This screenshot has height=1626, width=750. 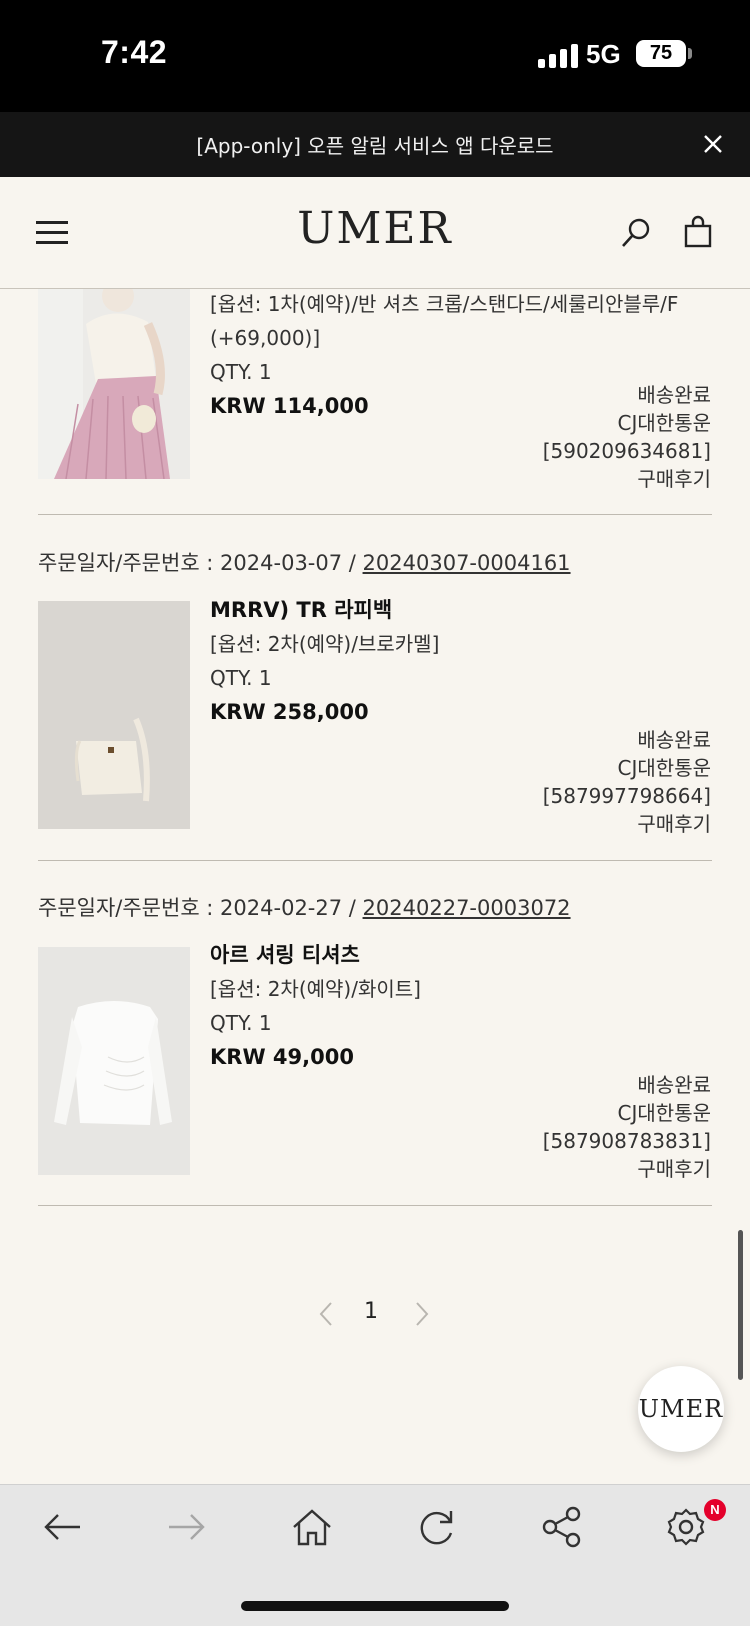 I want to click on delivery-status: 배송완료 CJ대한통운 [590209634681] 구매후기, so click(x=627, y=437).